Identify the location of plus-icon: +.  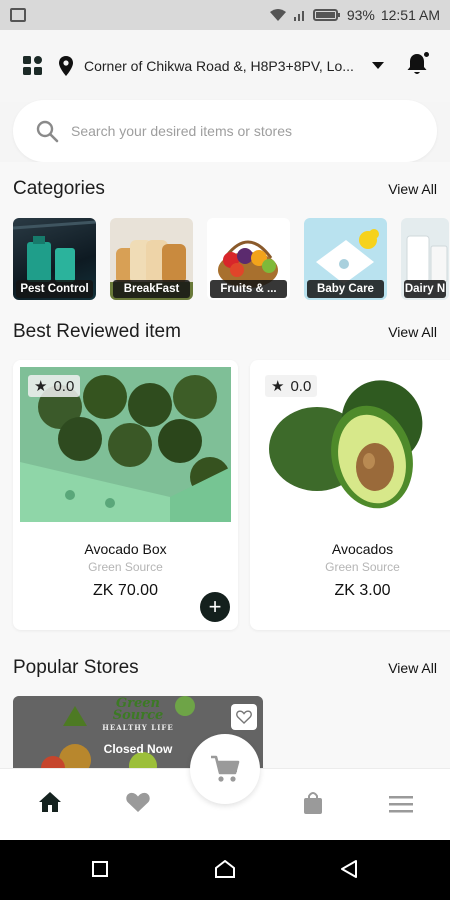
(215, 606).